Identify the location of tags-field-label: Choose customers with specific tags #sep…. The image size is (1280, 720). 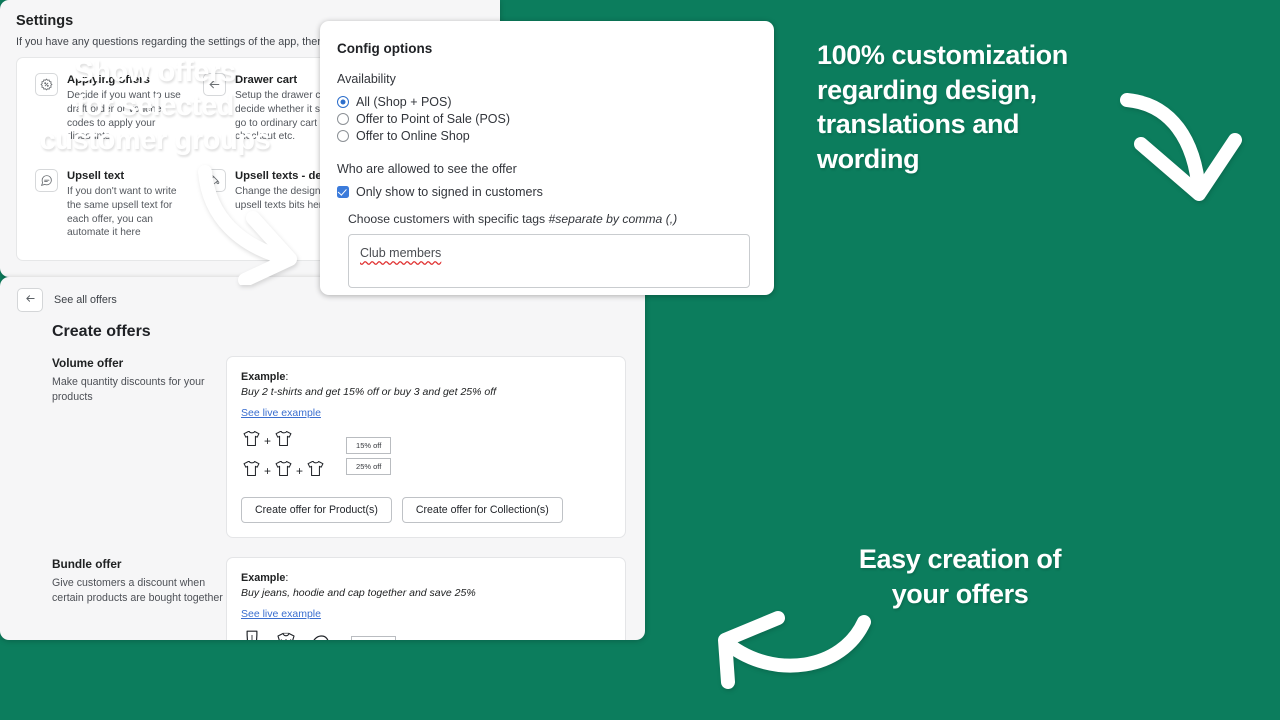
(549, 219).